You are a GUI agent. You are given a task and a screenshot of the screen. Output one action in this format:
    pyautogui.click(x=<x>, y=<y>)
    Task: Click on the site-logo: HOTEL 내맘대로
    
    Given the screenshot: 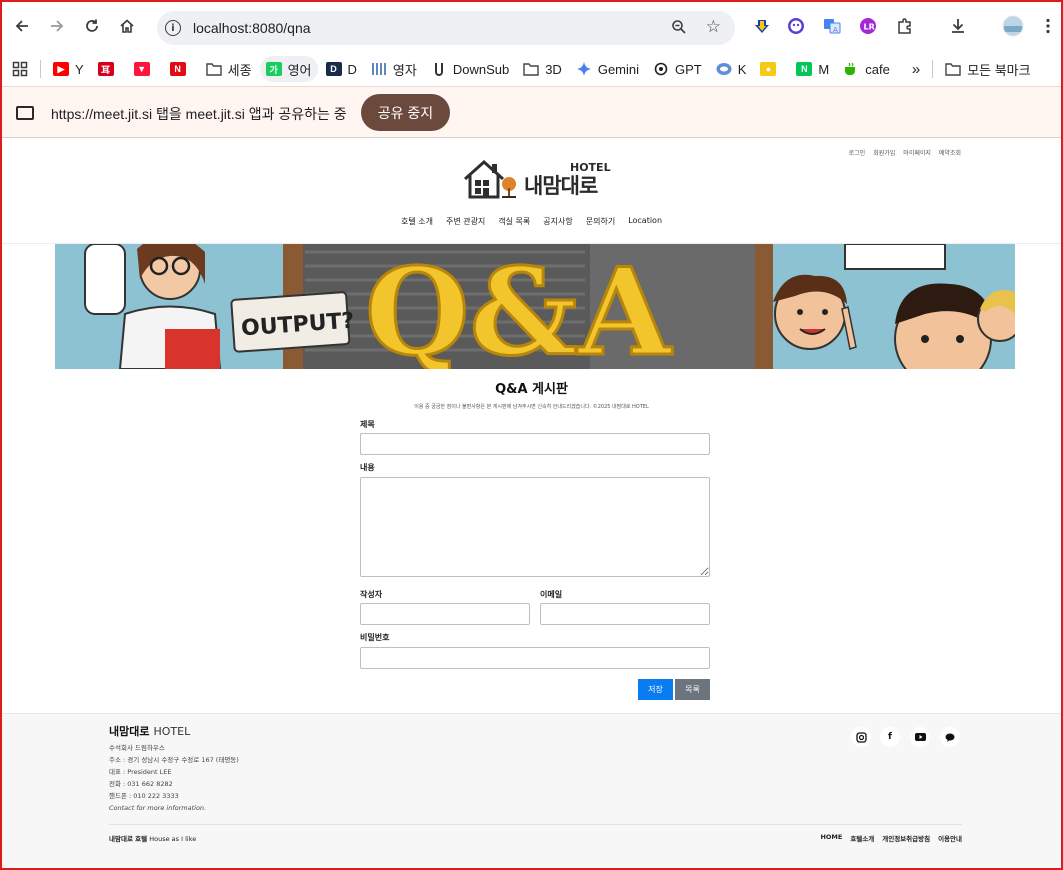 What is the action you would take?
    pyautogui.click(x=537, y=179)
    